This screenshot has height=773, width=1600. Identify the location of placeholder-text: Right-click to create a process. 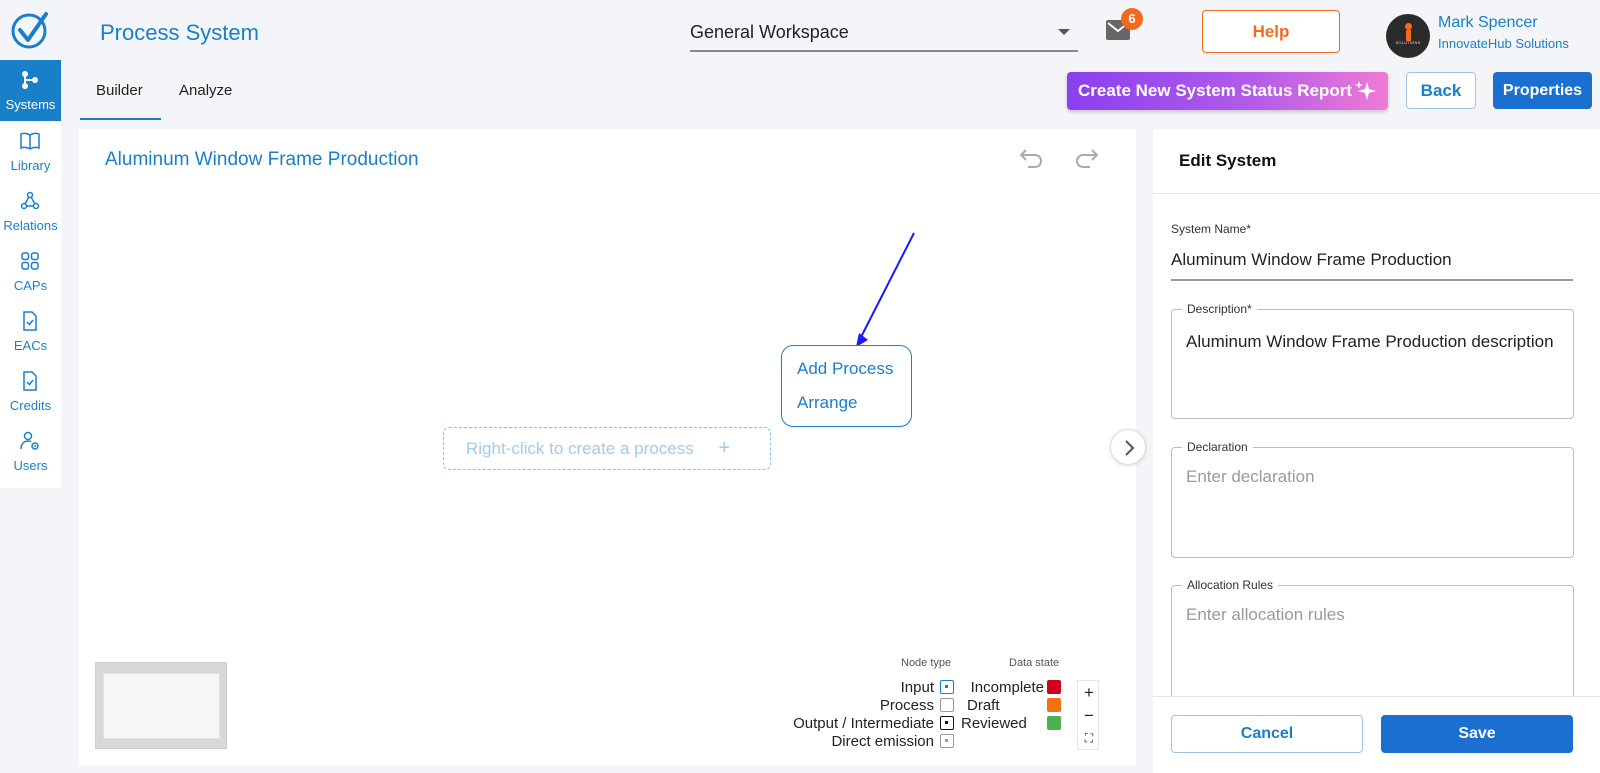
(580, 448).